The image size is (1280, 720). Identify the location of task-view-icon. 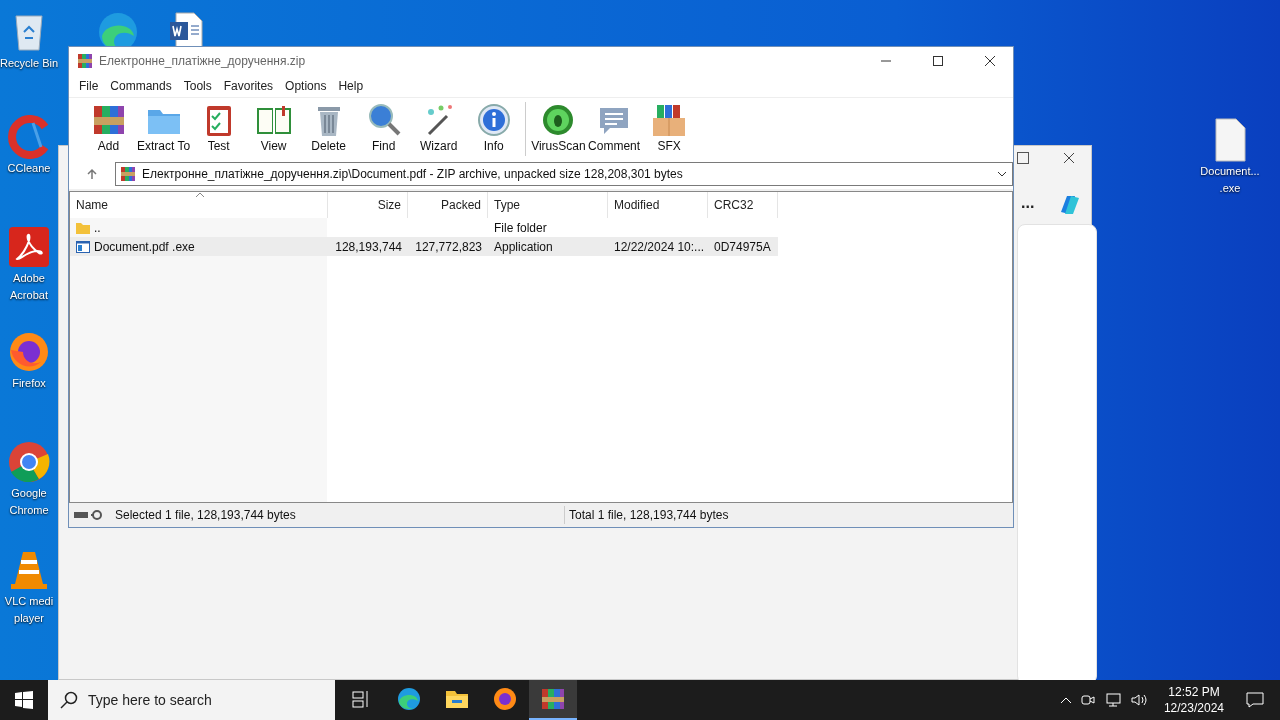
(361, 699).